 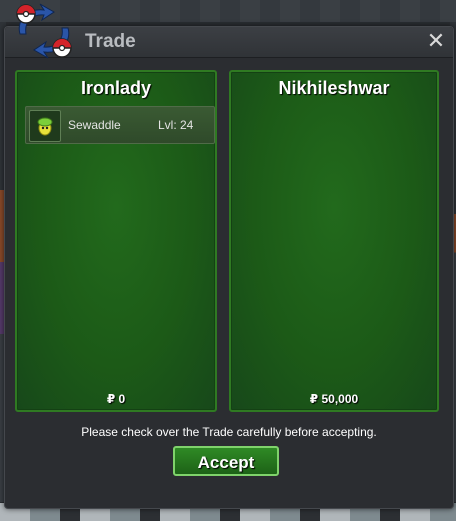 What do you see at coordinates (110, 41) in the screenshot?
I see `window-title: Trade` at bounding box center [110, 41].